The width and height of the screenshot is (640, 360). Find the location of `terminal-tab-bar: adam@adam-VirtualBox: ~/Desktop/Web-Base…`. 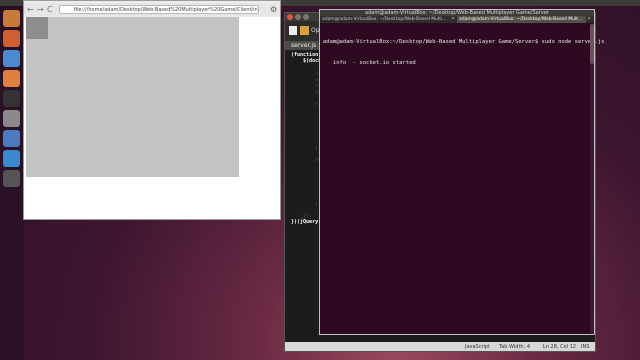

terminal-tab-bar: adam@adam-VirtualBox: ~/Desktop/Web-Base… is located at coordinates (457, 19).